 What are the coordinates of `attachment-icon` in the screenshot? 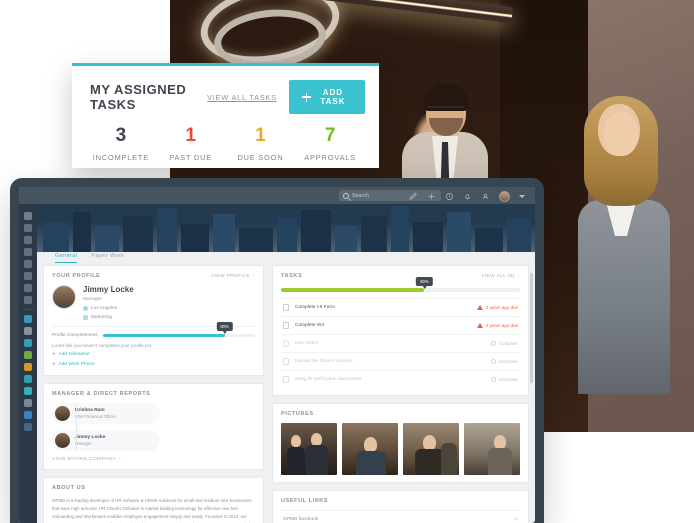 It's located at (286, 361).